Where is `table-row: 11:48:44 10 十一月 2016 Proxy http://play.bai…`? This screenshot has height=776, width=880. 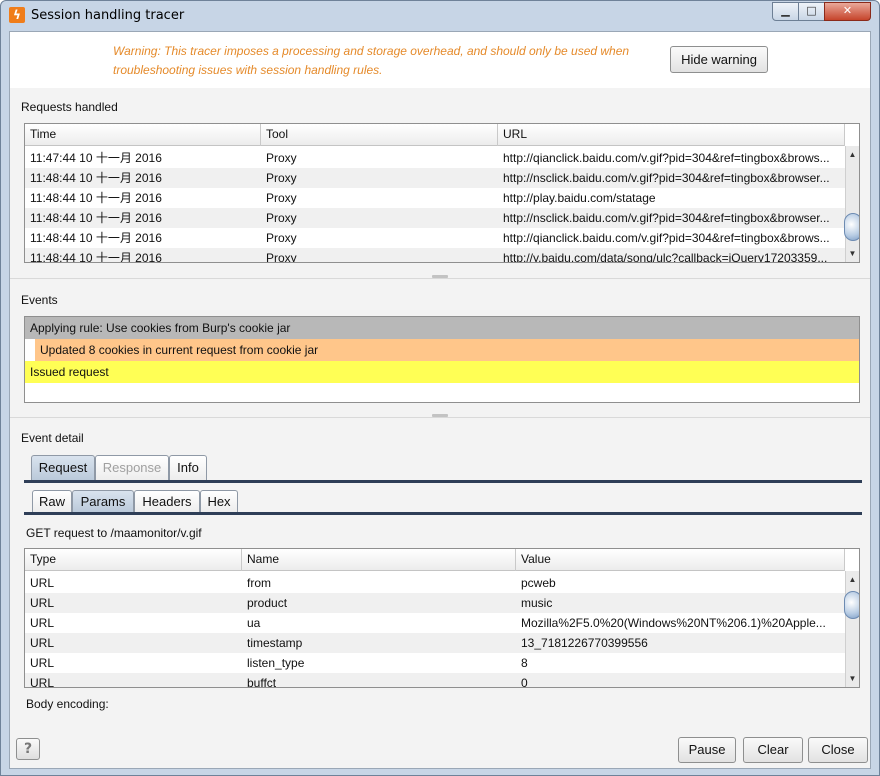
table-row: 11:48:44 10 十一月 2016 Proxy http://play.bai… is located at coordinates (435, 198).